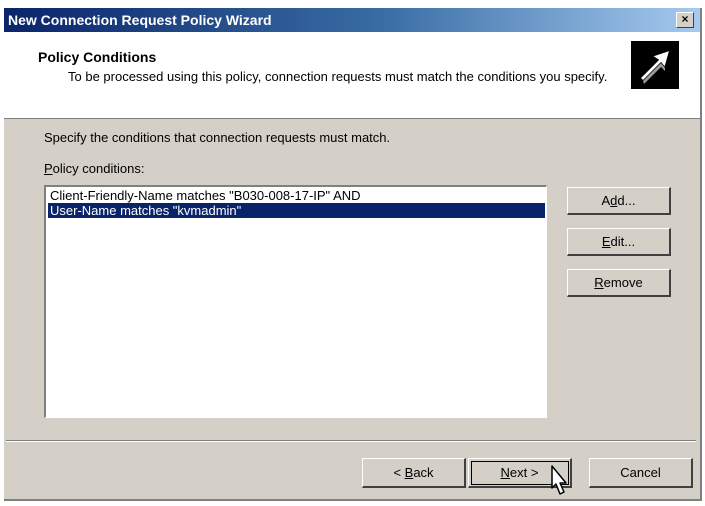  What do you see at coordinates (140, 20) in the screenshot?
I see `window-title: New Connection Request Policy Wizard` at bounding box center [140, 20].